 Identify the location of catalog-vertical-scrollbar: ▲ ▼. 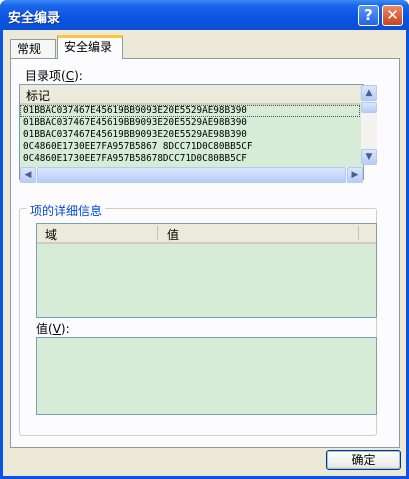
(369, 125).